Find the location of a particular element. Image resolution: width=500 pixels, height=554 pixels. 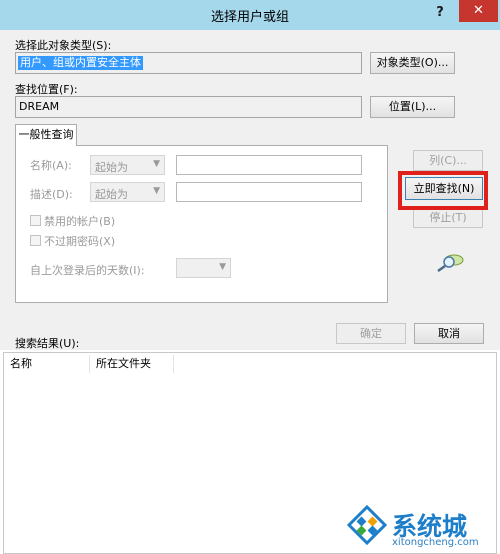

location-field: DREAM is located at coordinates (188, 107).